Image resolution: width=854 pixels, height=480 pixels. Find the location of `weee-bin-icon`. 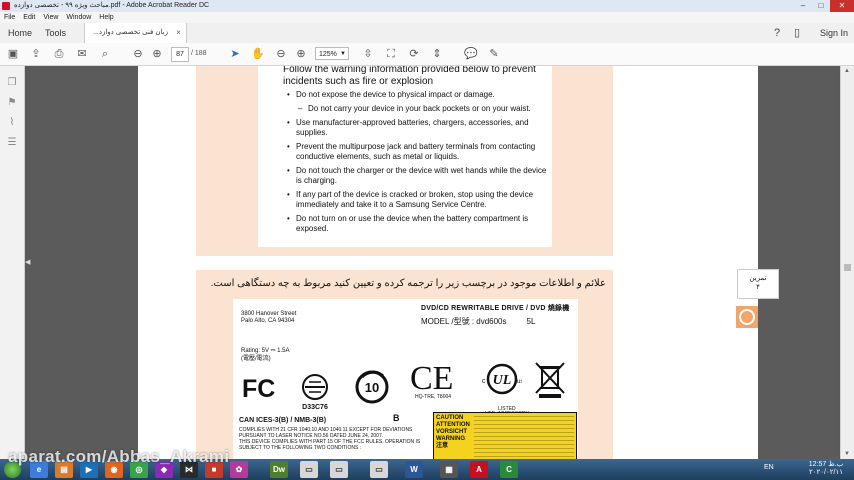

weee-bin-icon is located at coordinates (550, 380).